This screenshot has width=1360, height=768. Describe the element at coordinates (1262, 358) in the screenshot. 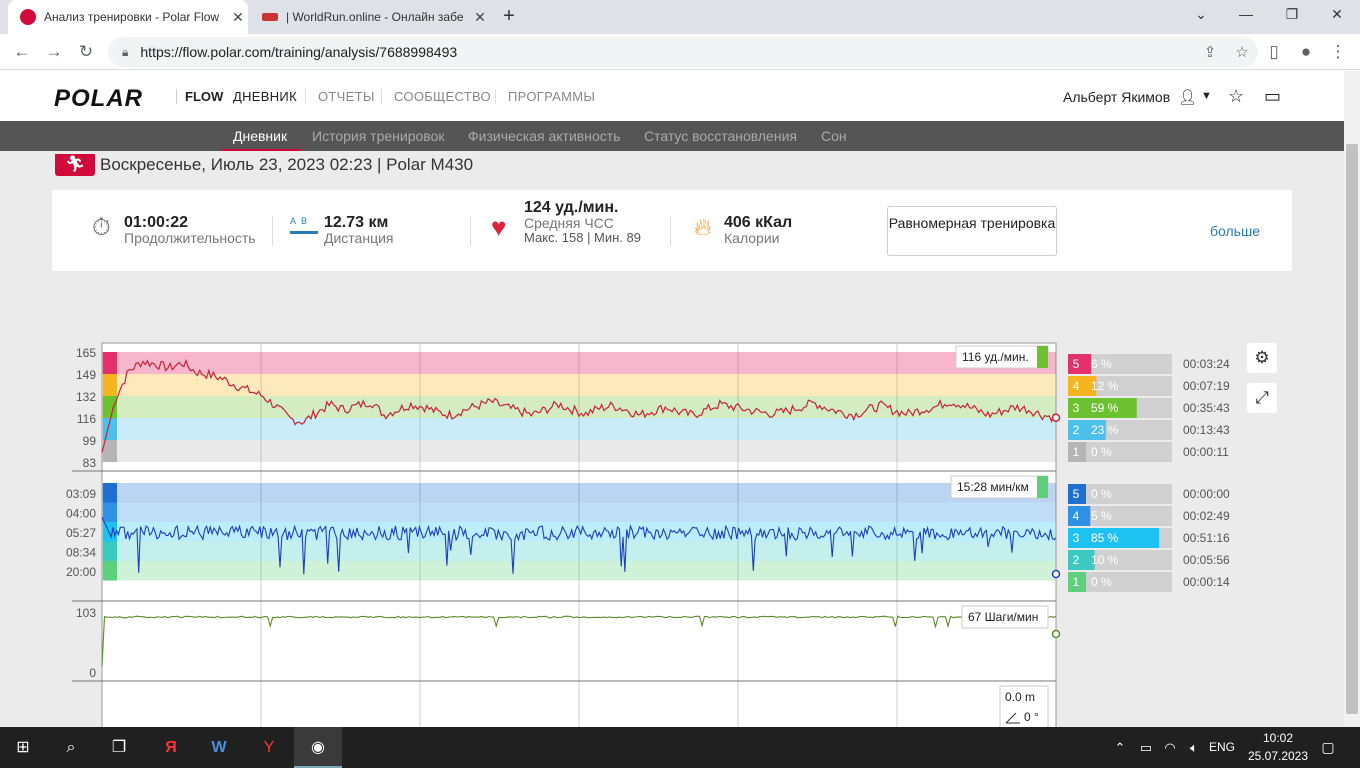

I see `settings-gear-icon: ⚙︎` at that location.